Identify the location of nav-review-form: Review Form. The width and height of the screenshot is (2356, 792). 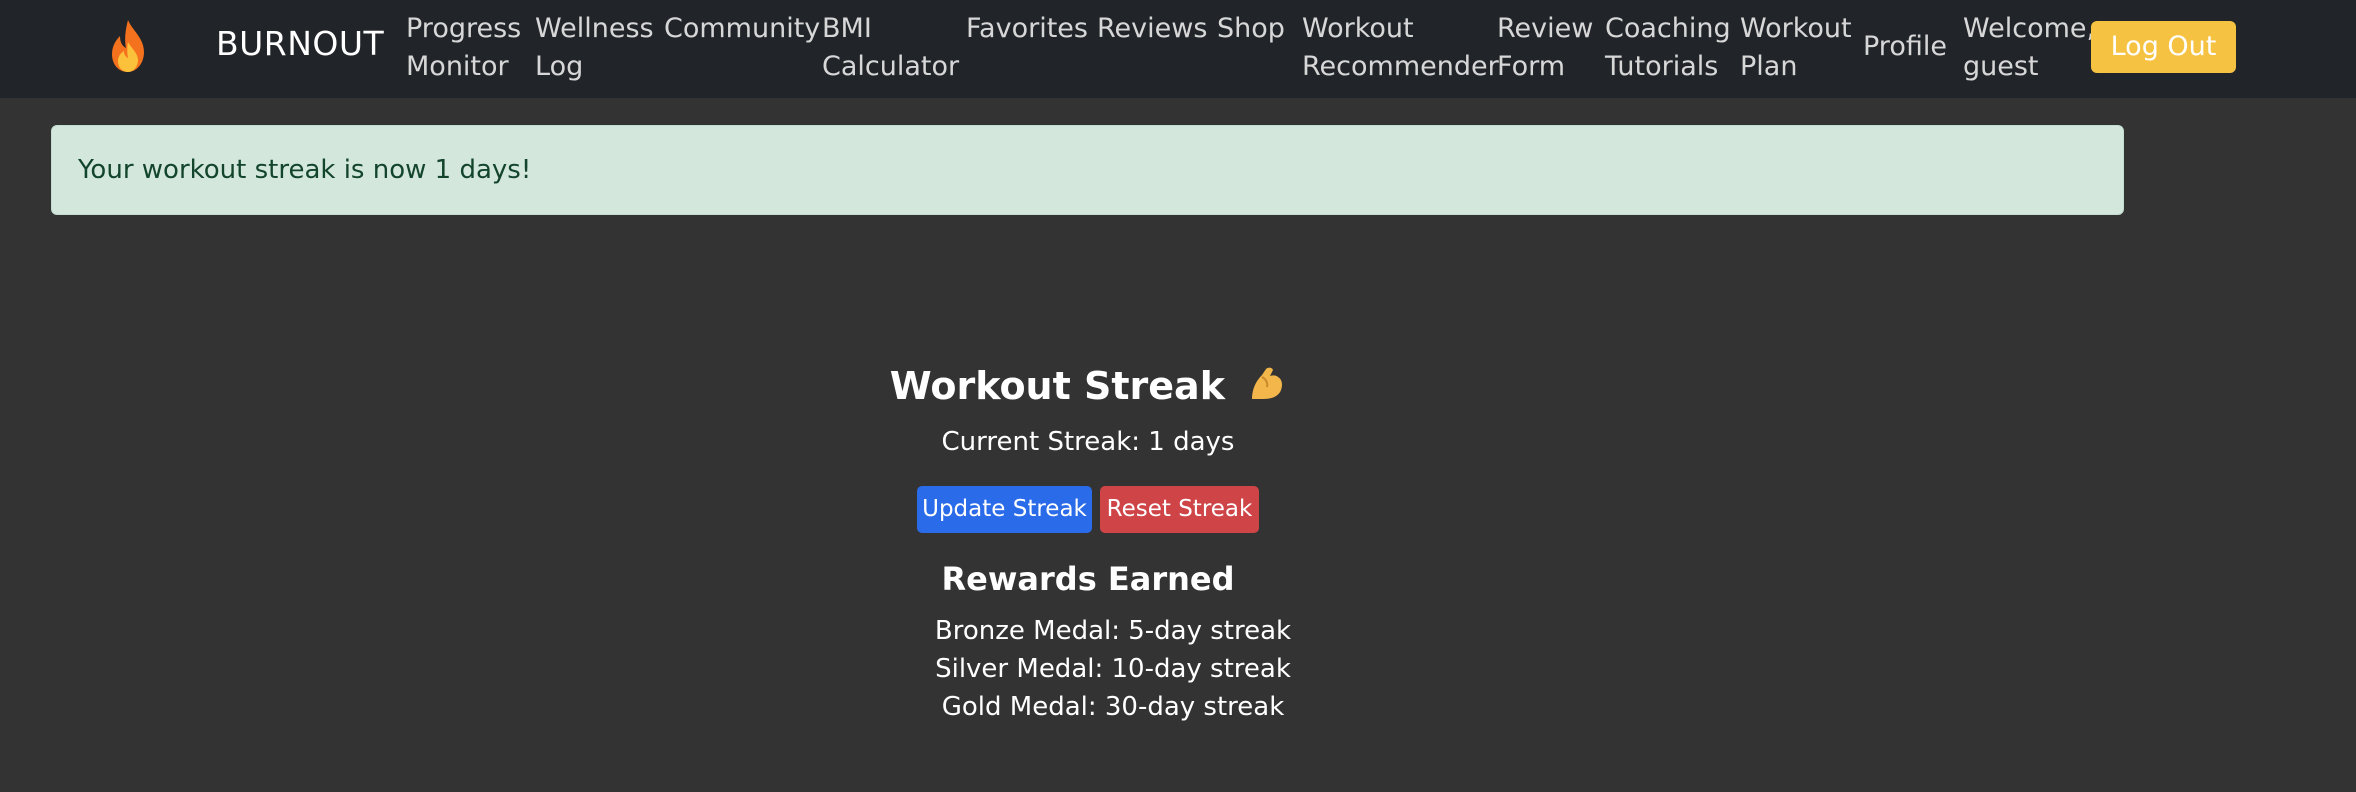
(1545, 48).